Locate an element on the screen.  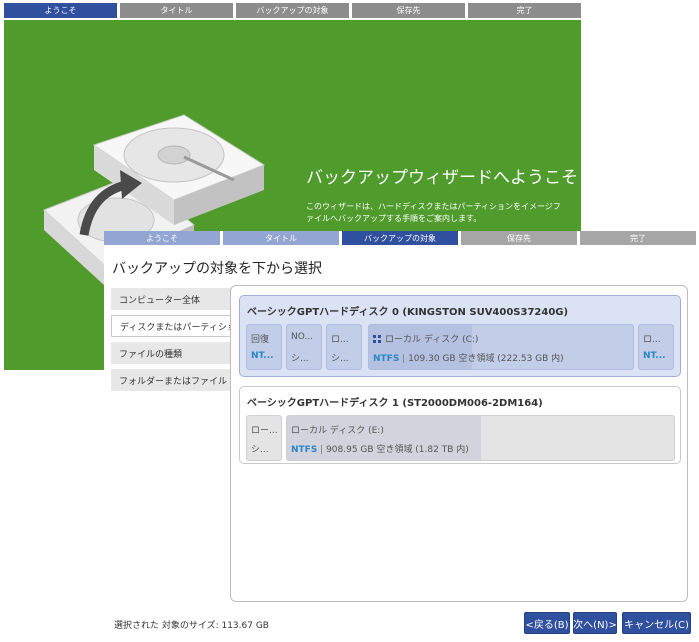
disk-1-title: ベーシックGPTハードディスク 1 (ST2000DM006-2DM164) is located at coordinates (395, 403).